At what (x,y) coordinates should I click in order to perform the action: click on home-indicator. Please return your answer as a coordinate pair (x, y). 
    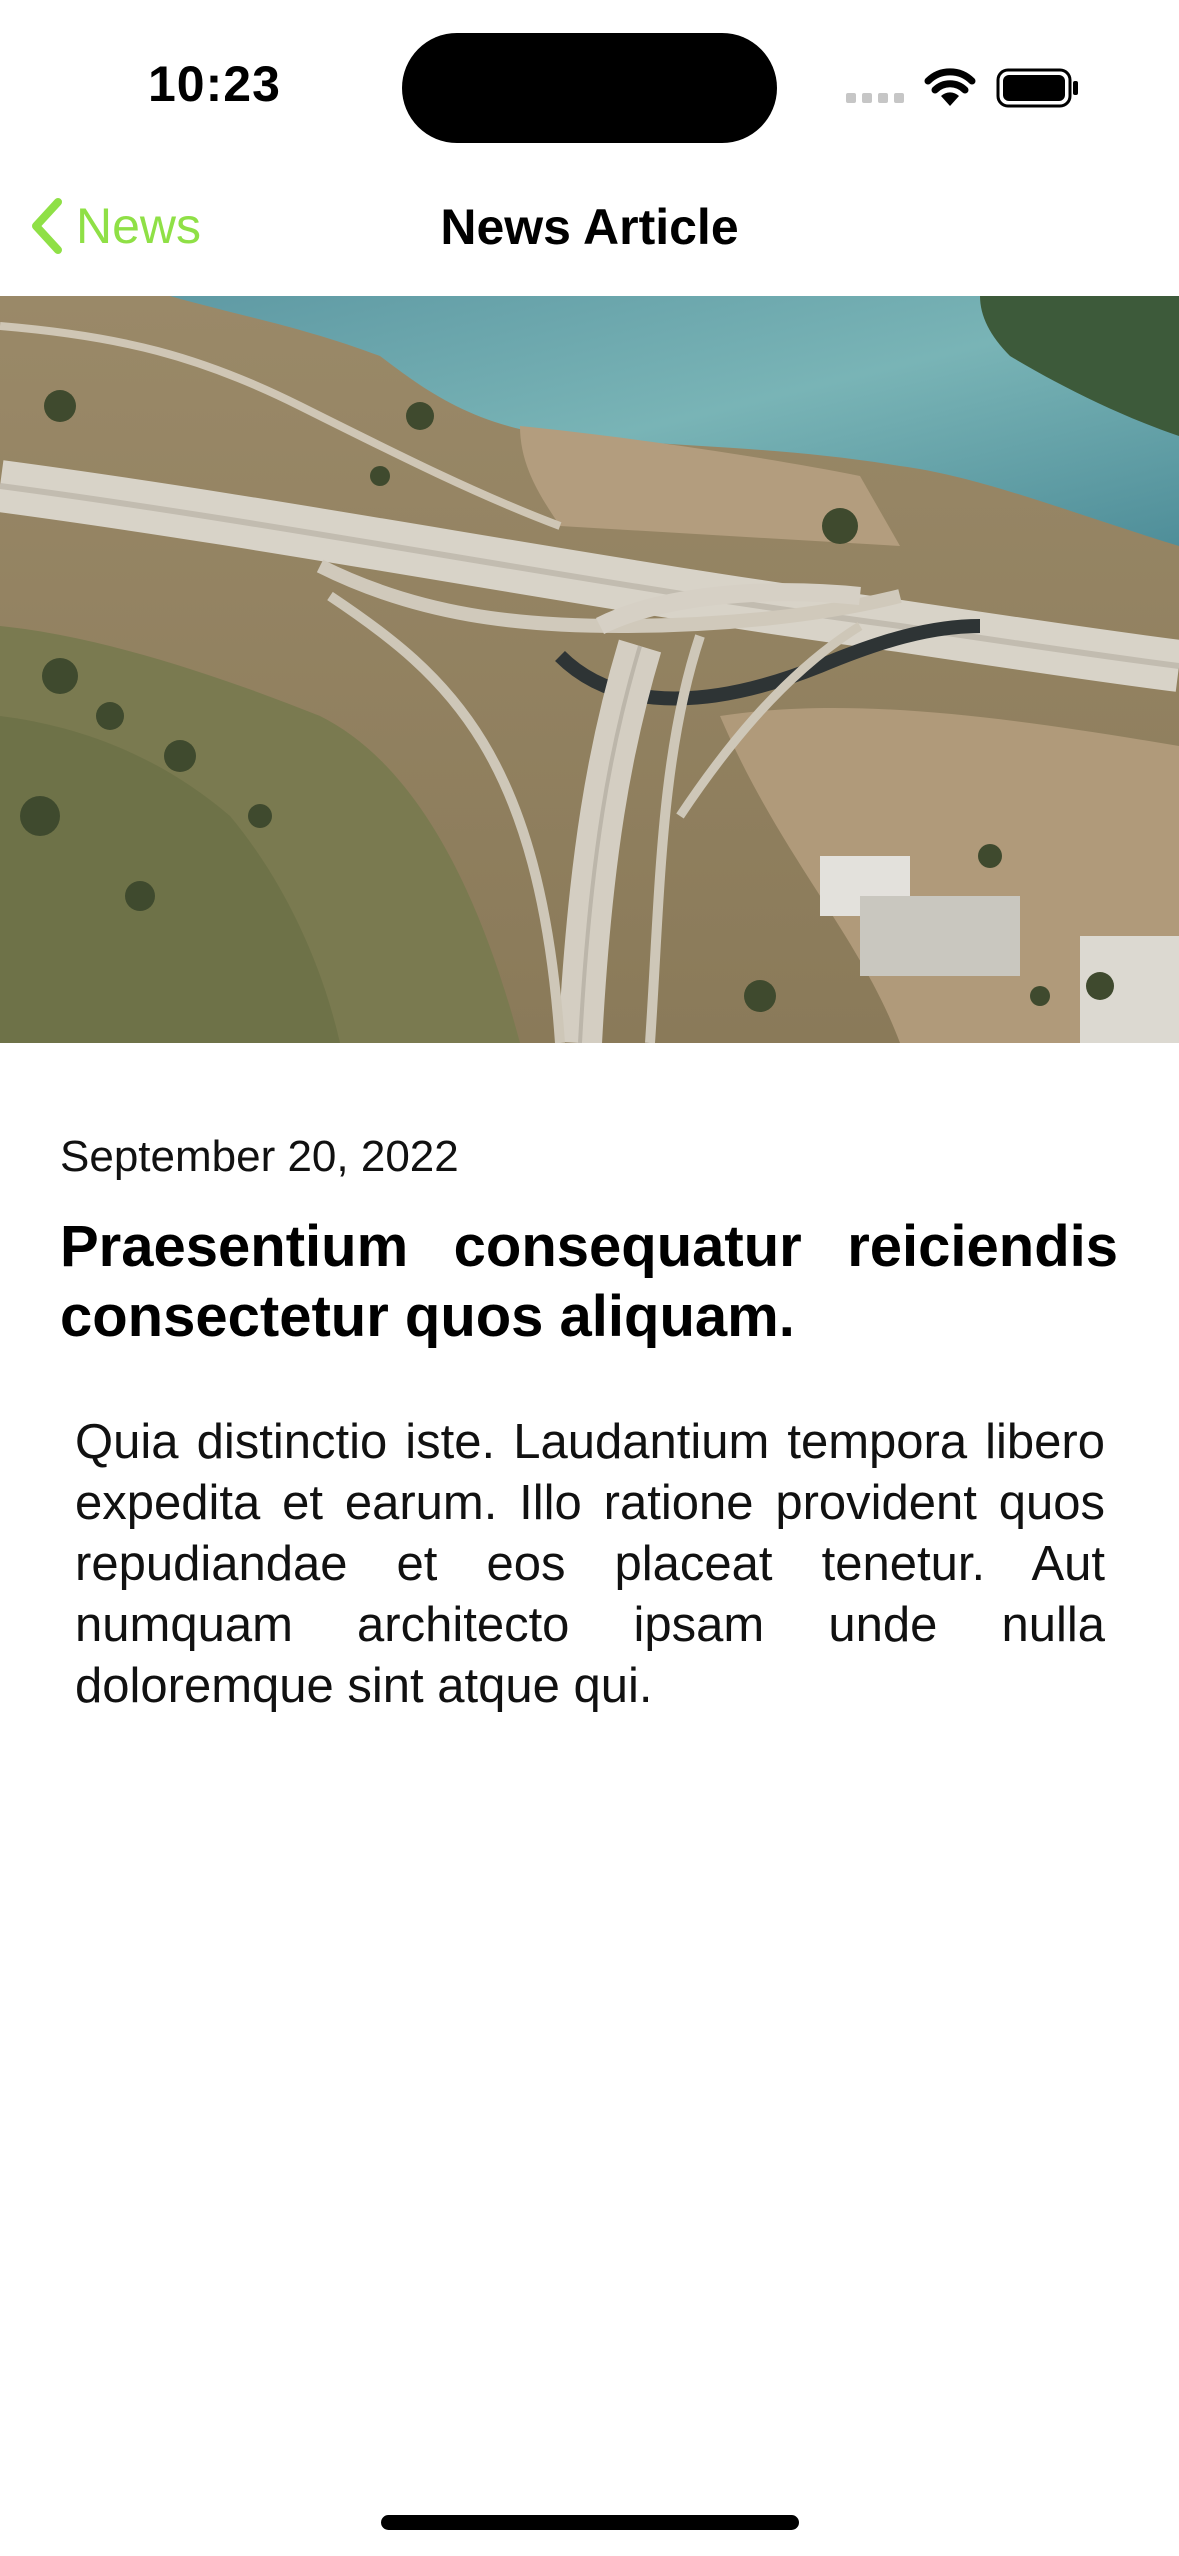
    Looking at the image, I should click on (590, 2522).